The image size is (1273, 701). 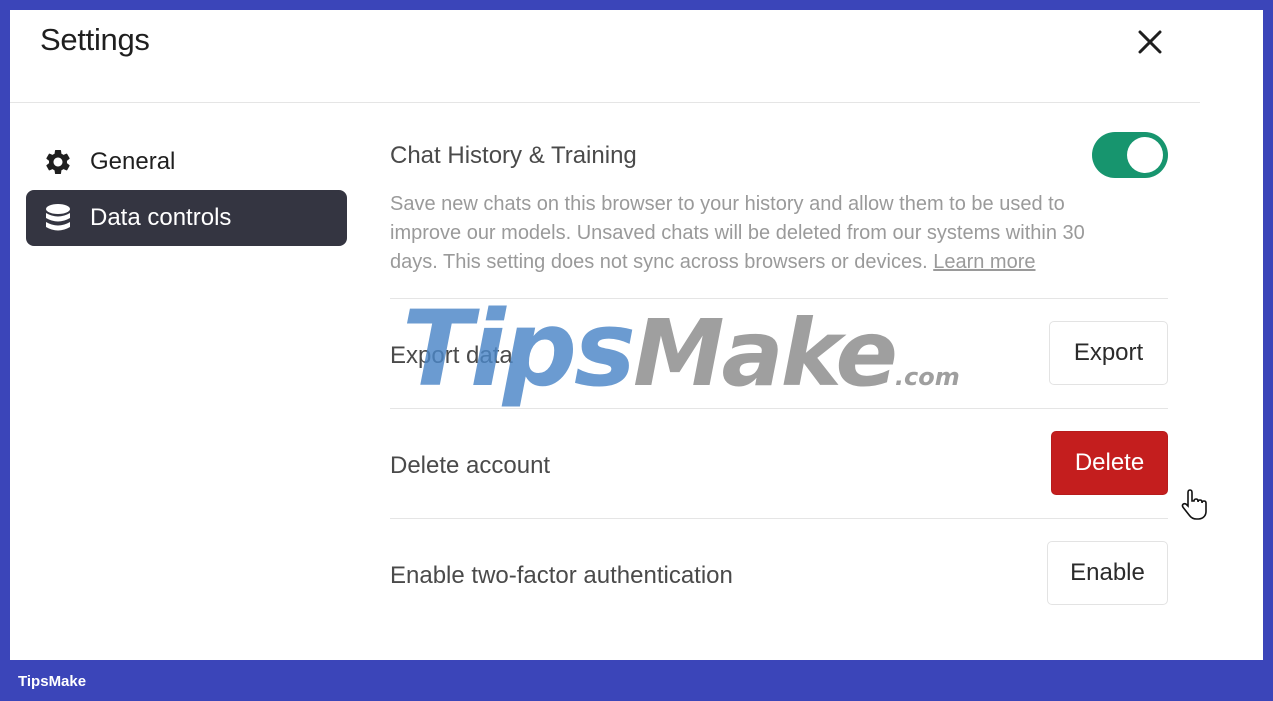 What do you see at coordinates (186, 162) in the screenshot?
I see `sidebar-item-general: General` at bounding box center [186, 162].